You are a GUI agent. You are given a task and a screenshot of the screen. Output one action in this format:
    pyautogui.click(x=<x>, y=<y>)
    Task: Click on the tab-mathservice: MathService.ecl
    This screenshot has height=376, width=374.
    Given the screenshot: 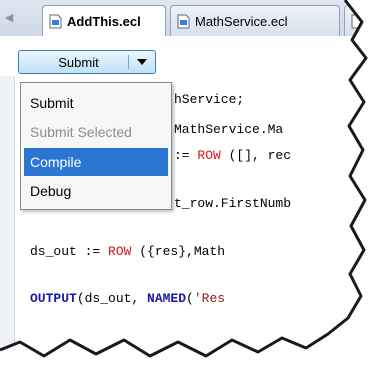 What is the action you would take?
    pyautogui.click(x=255, y=20)
    